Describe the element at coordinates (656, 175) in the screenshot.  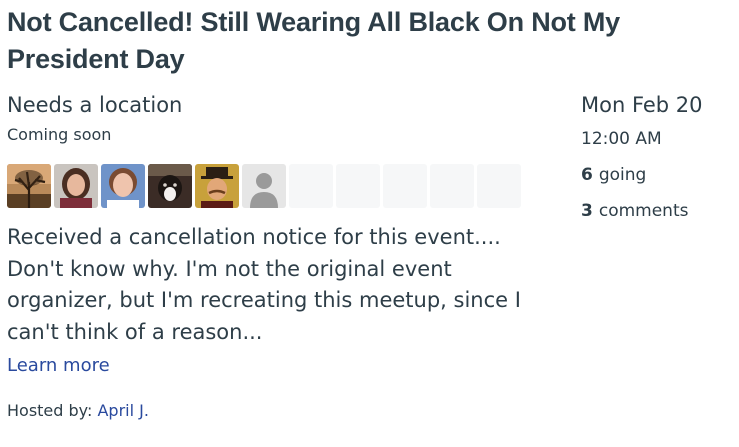
I see `going-count: 6 going` at that location.